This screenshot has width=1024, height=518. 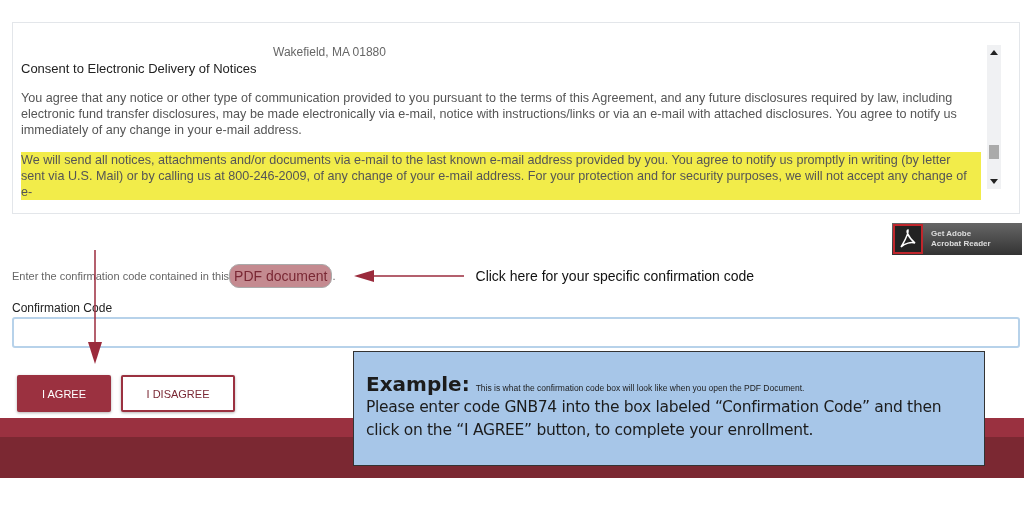 What do you see at coordinates (654, 419) in the screenshot?
I see `callout-text: Please enter code GNB74 into the box labeled “Confirmation Code” and then click on the “I AGREE” button, to complete your enrollment.` at bounding box center [654, 419].